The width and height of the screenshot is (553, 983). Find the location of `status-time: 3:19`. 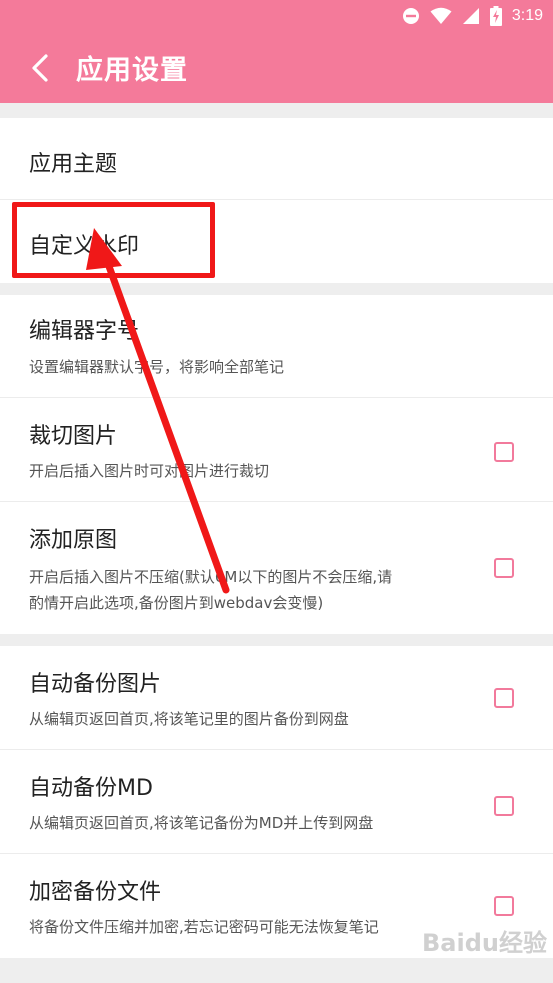

status-time: 3:19 is located at coordinates (527, 15).